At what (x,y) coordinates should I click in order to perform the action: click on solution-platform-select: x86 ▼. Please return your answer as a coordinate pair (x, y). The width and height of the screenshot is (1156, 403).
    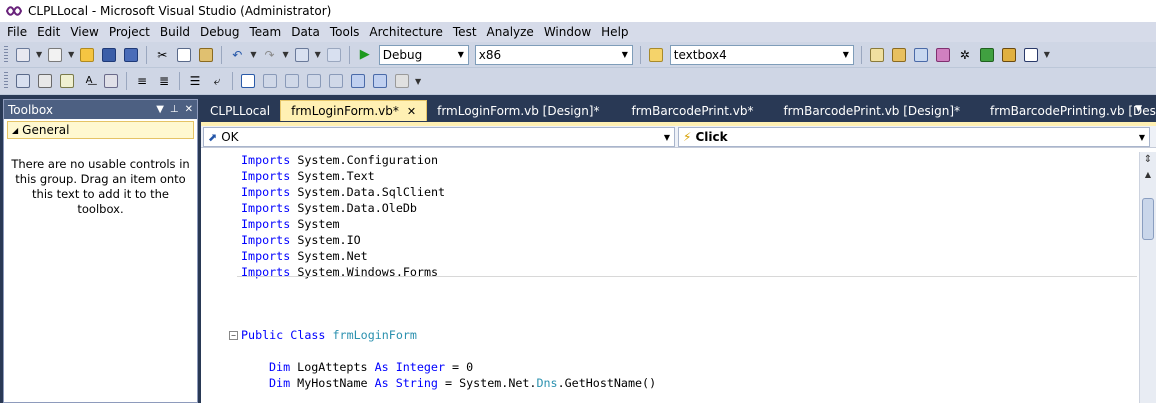
    Looking at the image, I should click on (553, 54).